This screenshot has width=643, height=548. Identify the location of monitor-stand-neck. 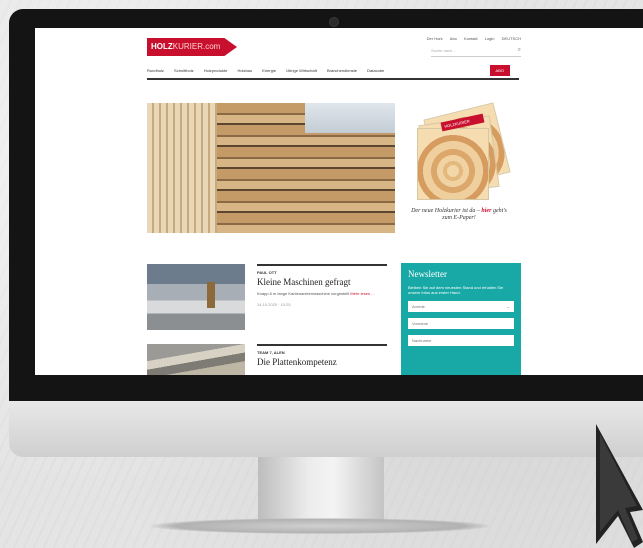
(321, 490).